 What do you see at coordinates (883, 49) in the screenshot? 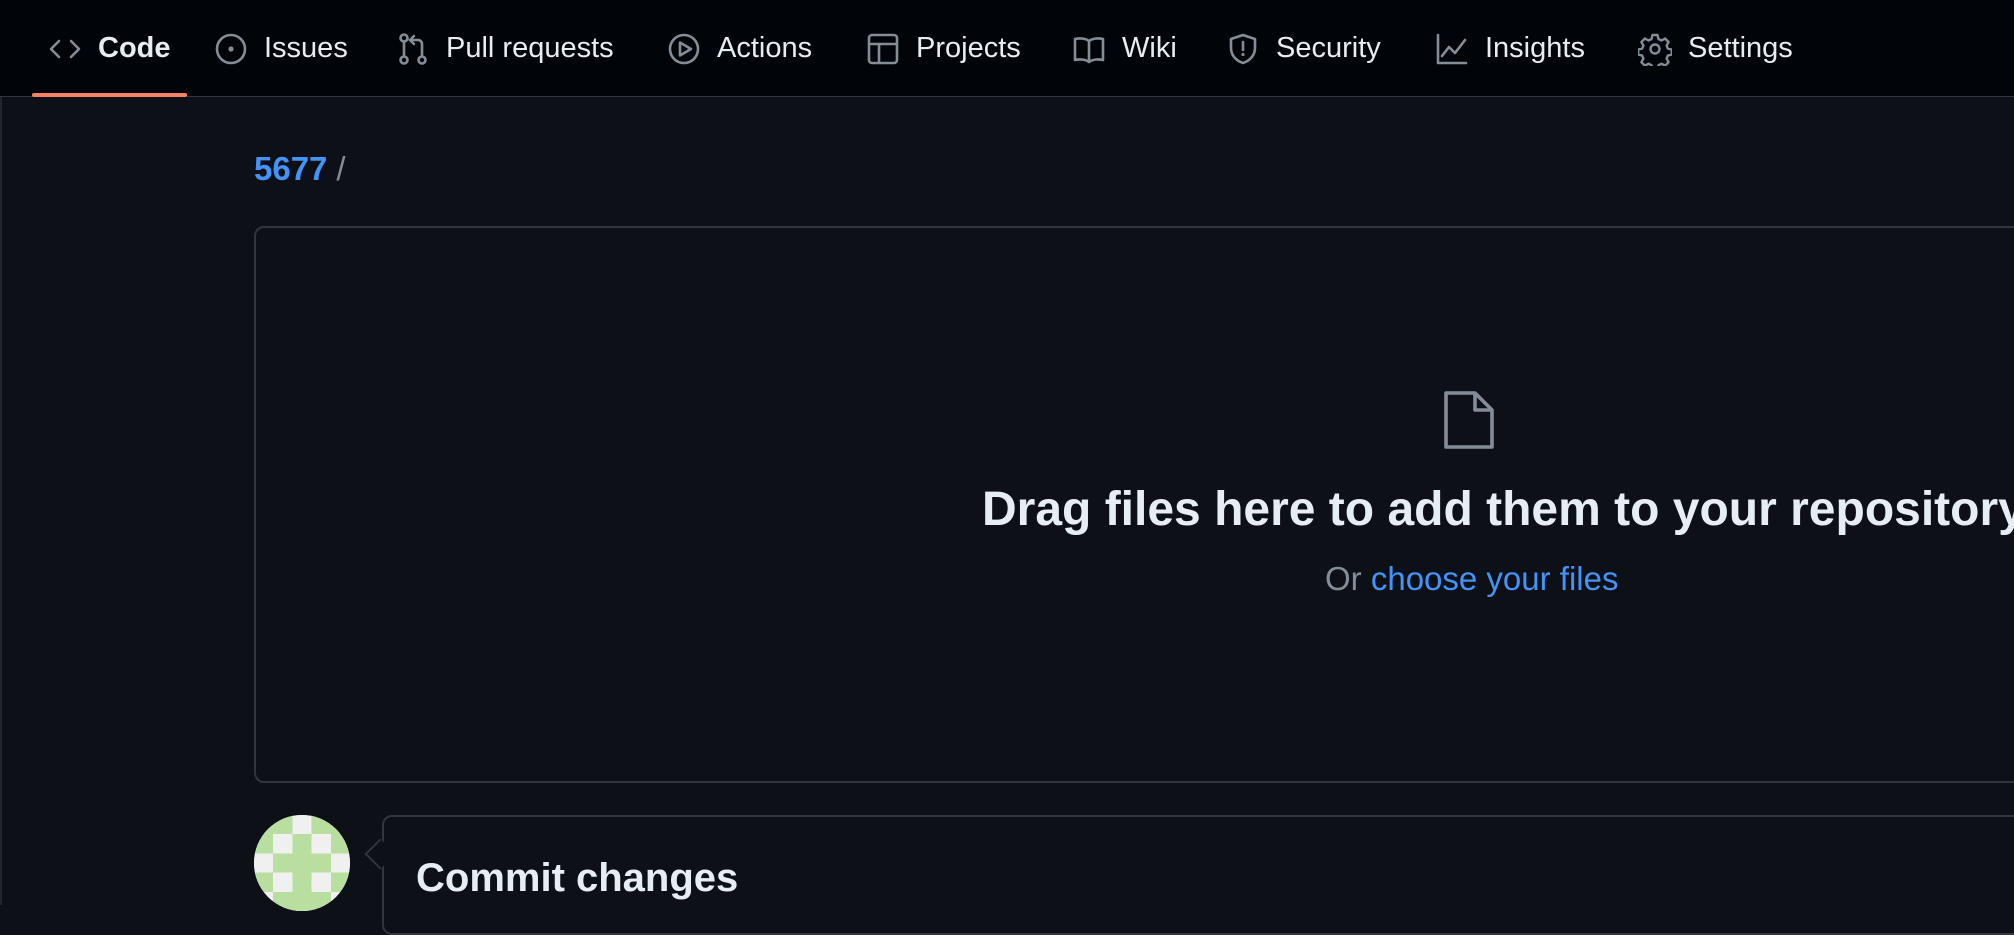
I see `table-icon` at bounding box center [883, 49].